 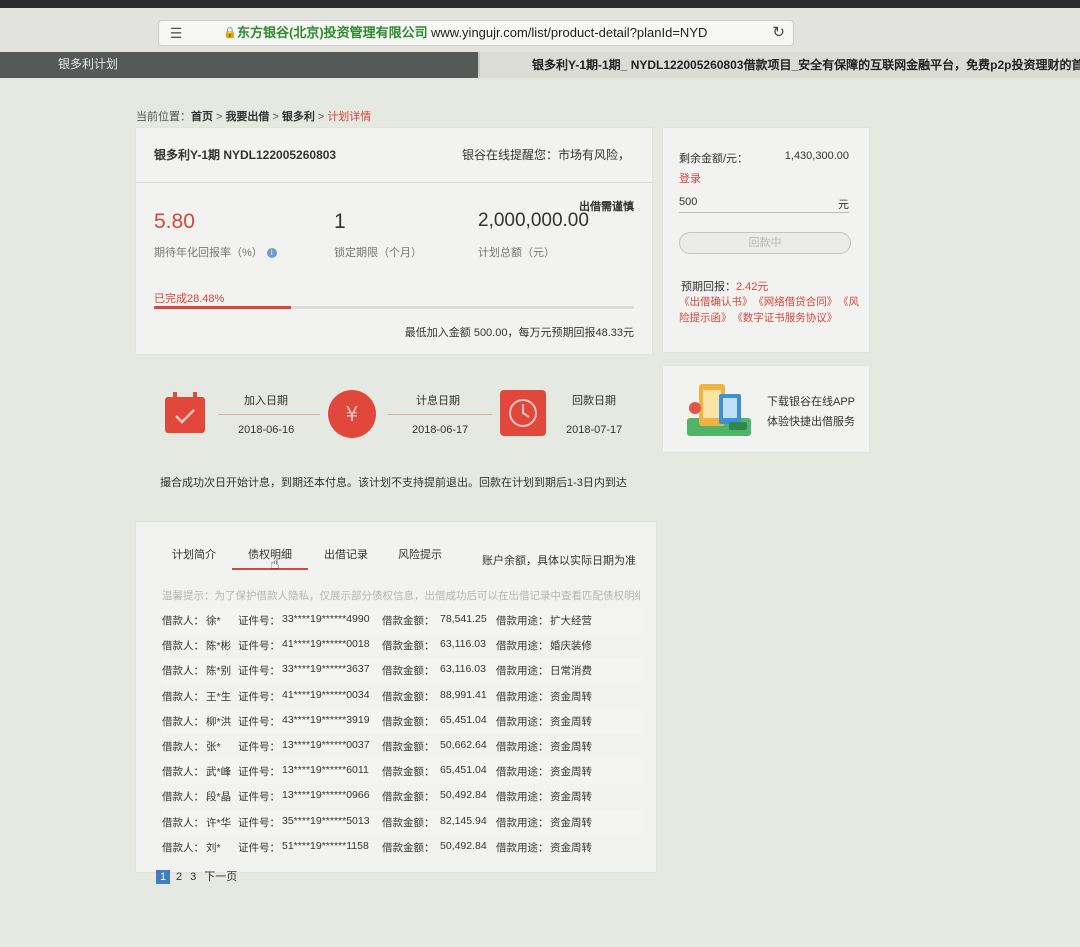 I want to click on progress-label: 已完成28.48%, so click(x=189, y=299).